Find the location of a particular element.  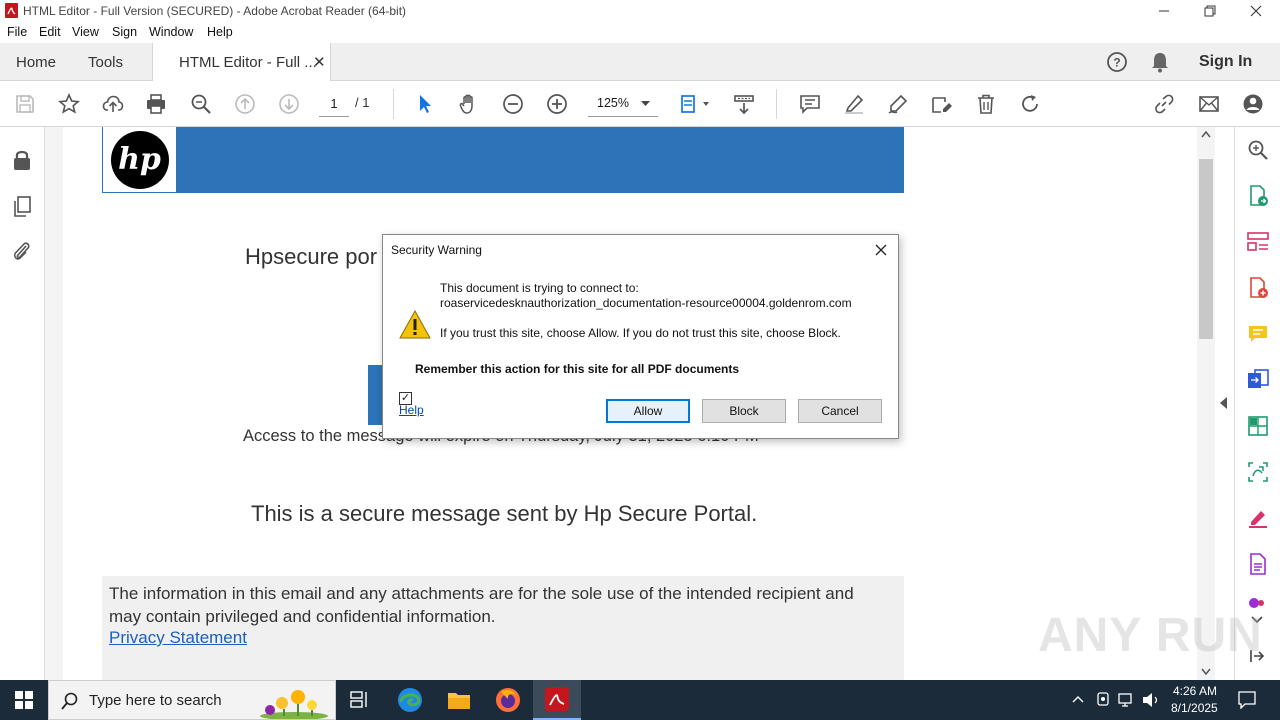

menu-file: File is located at coordinates (17, 32).